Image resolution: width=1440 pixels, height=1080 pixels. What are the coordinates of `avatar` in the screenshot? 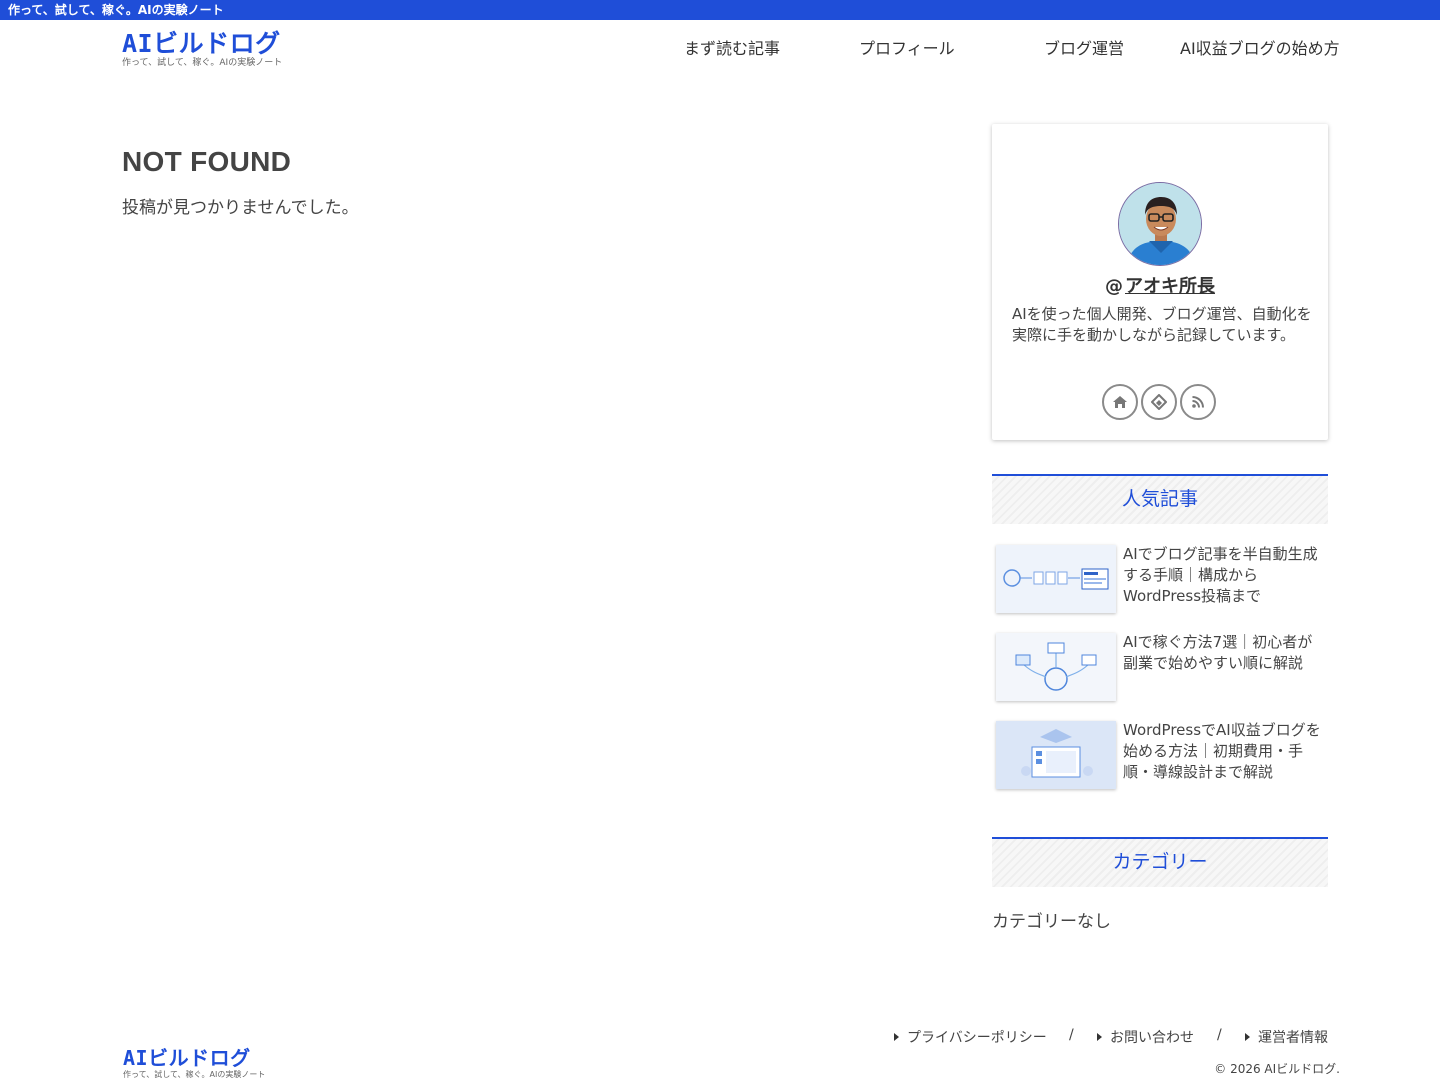 It's located at (1160, 224).